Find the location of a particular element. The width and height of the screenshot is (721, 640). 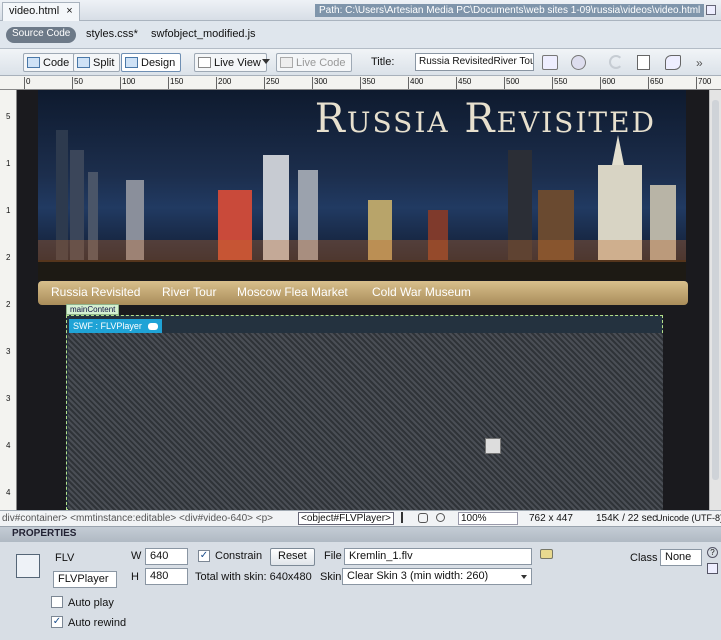

title-label: Title: is located at coordinates (383, 62).